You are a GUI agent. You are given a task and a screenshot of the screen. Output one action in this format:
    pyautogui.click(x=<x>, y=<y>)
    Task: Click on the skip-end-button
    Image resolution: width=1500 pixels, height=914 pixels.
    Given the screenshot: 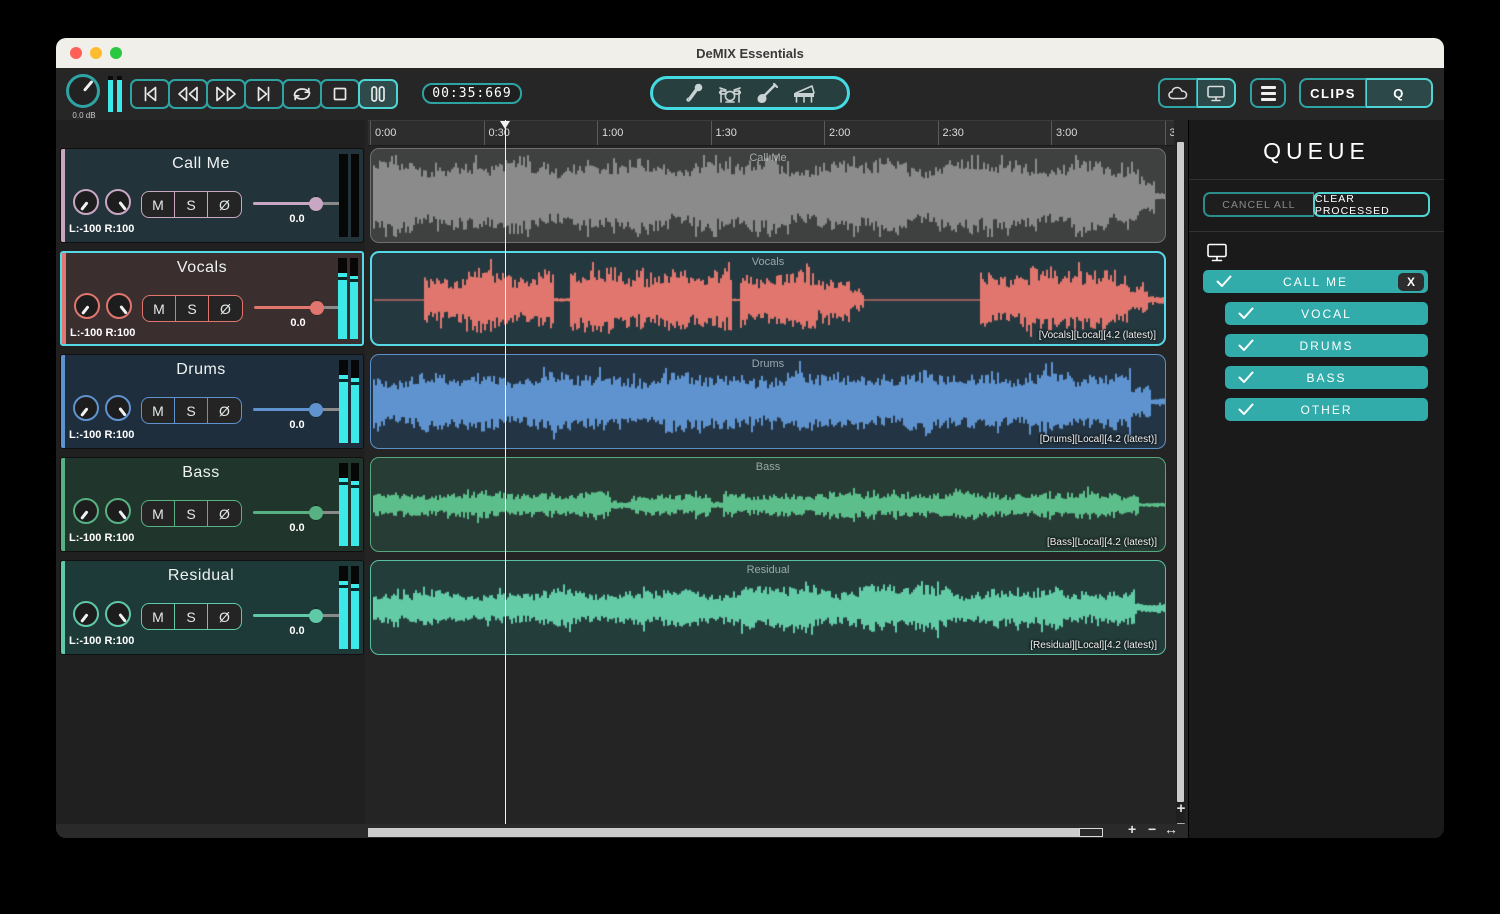 What is the action you would take?
    pyautogui.click(x=264, y=94)
    